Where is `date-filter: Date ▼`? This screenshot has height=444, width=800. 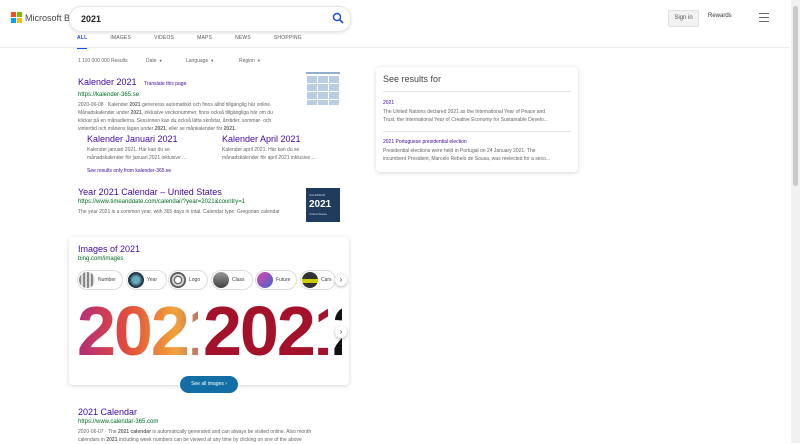 date-filter: Date ▼ is located at coordinates (154, 61).